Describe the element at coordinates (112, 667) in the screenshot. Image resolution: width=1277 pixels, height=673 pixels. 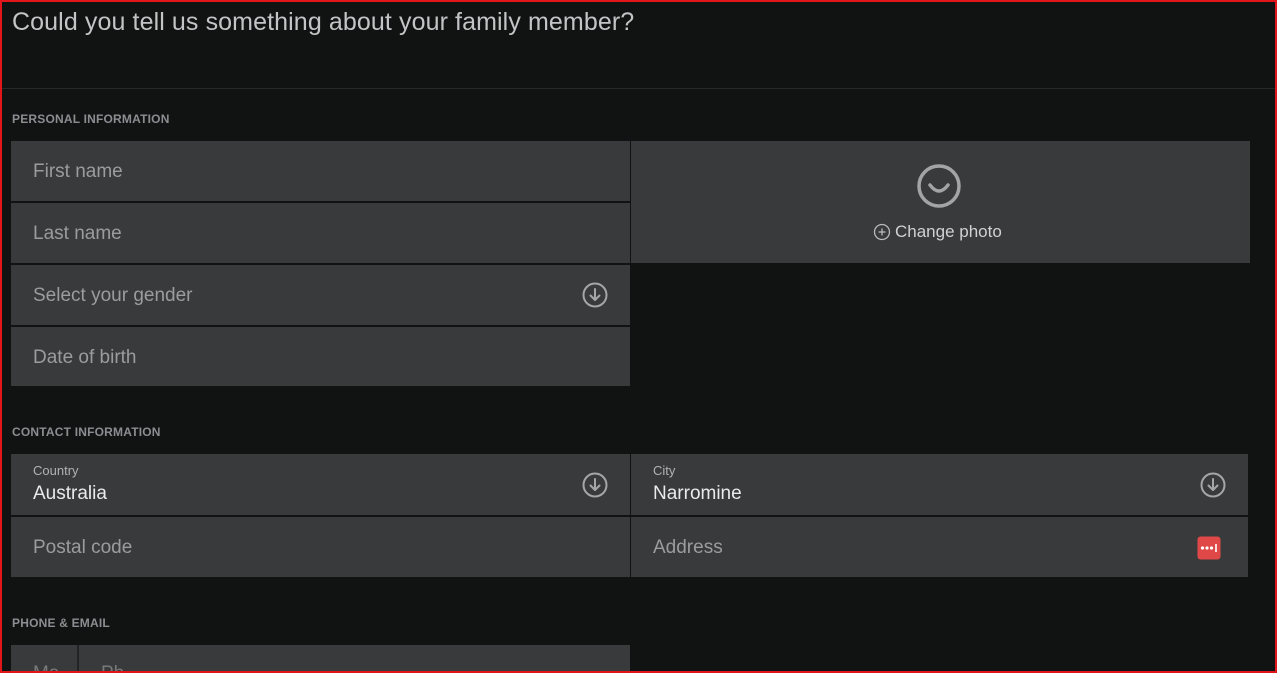
I see `phone-number-placeholder: Ph` at that location.